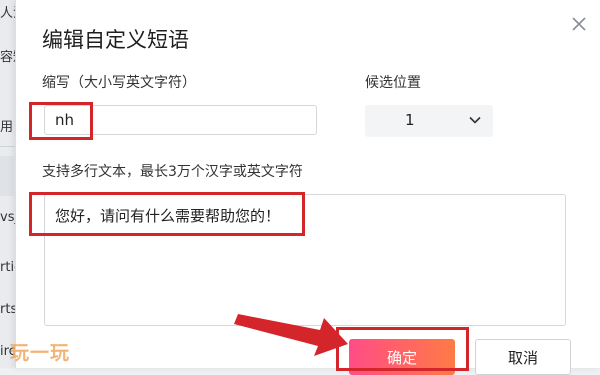 The image size is (600, 375). Describe the element at coordinates (475, 120) in the screenshot. I see `chevron-down-icon` at that location.